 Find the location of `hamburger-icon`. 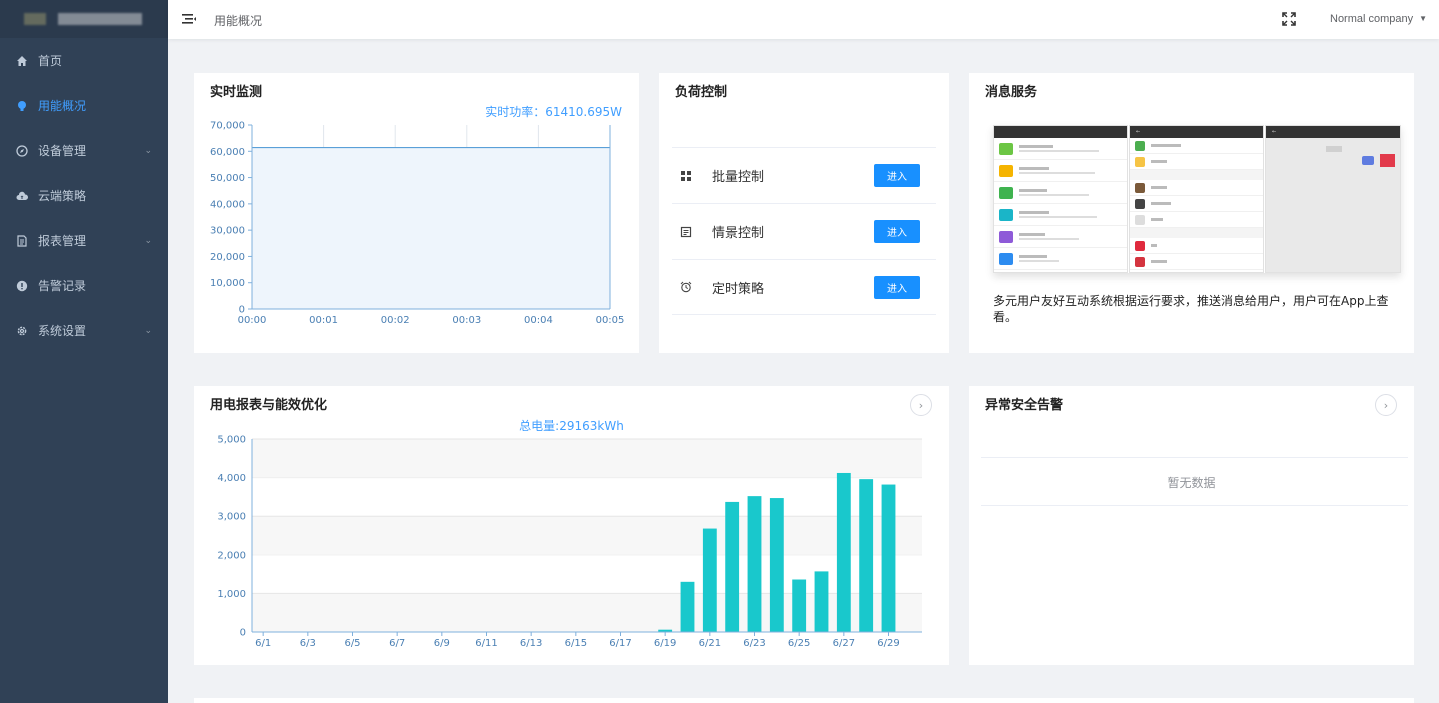

hamburger-icon is located at coordinates (189, 19).